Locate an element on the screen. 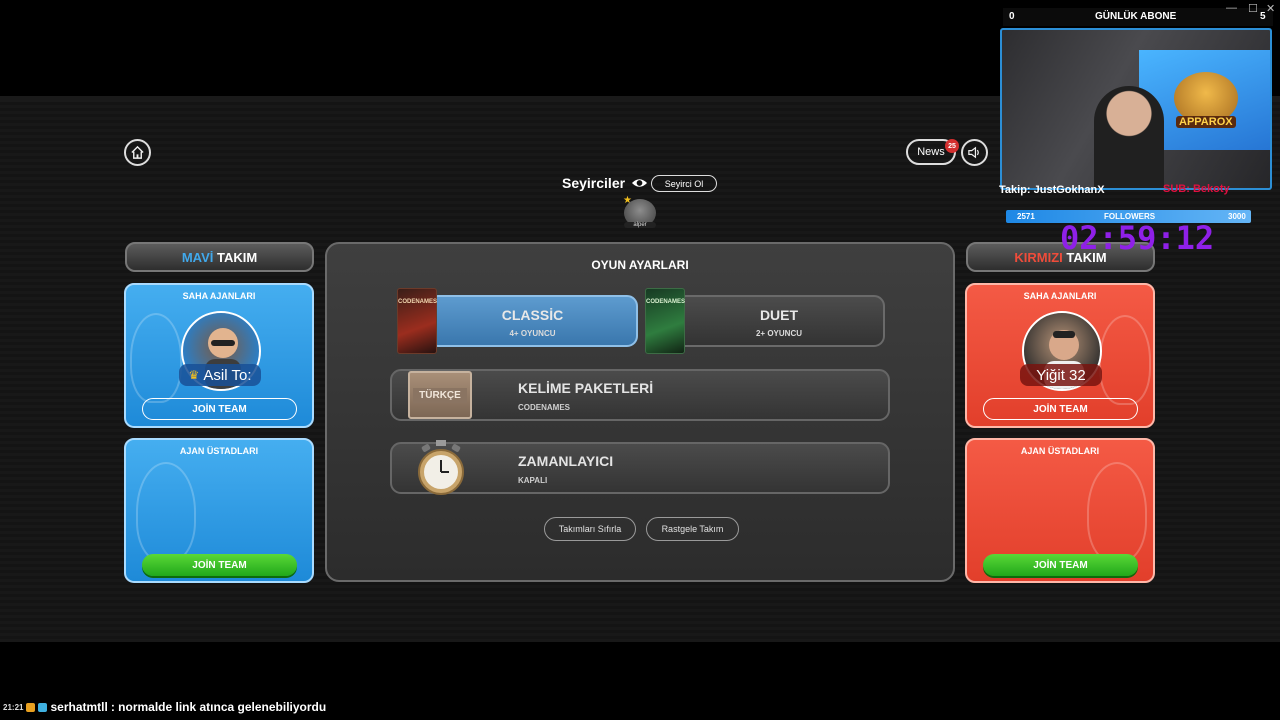 This screenshot has width=1280, height=720. crown-icon: ♛ is located at coordinates (194, 375).